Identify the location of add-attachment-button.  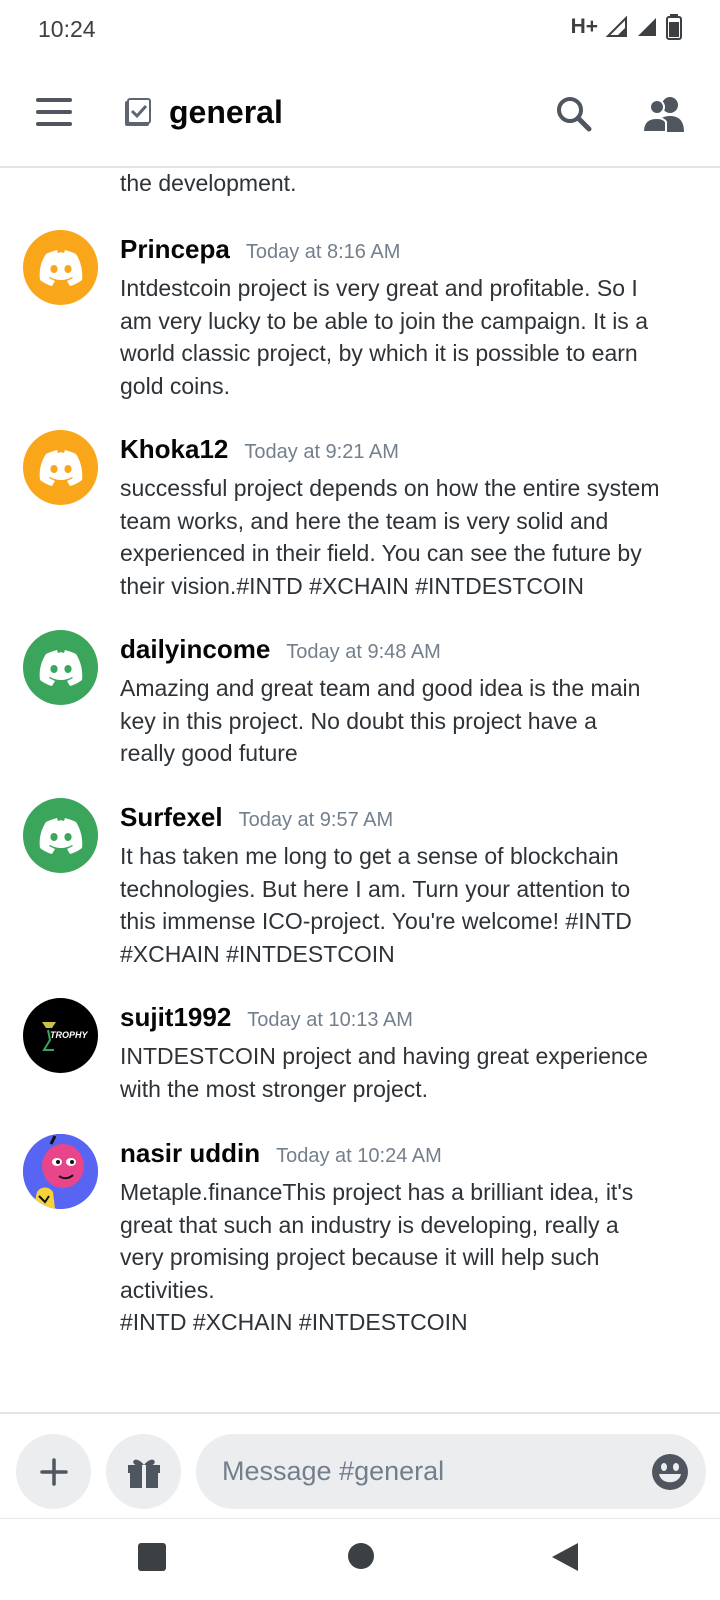
(53, 1471).